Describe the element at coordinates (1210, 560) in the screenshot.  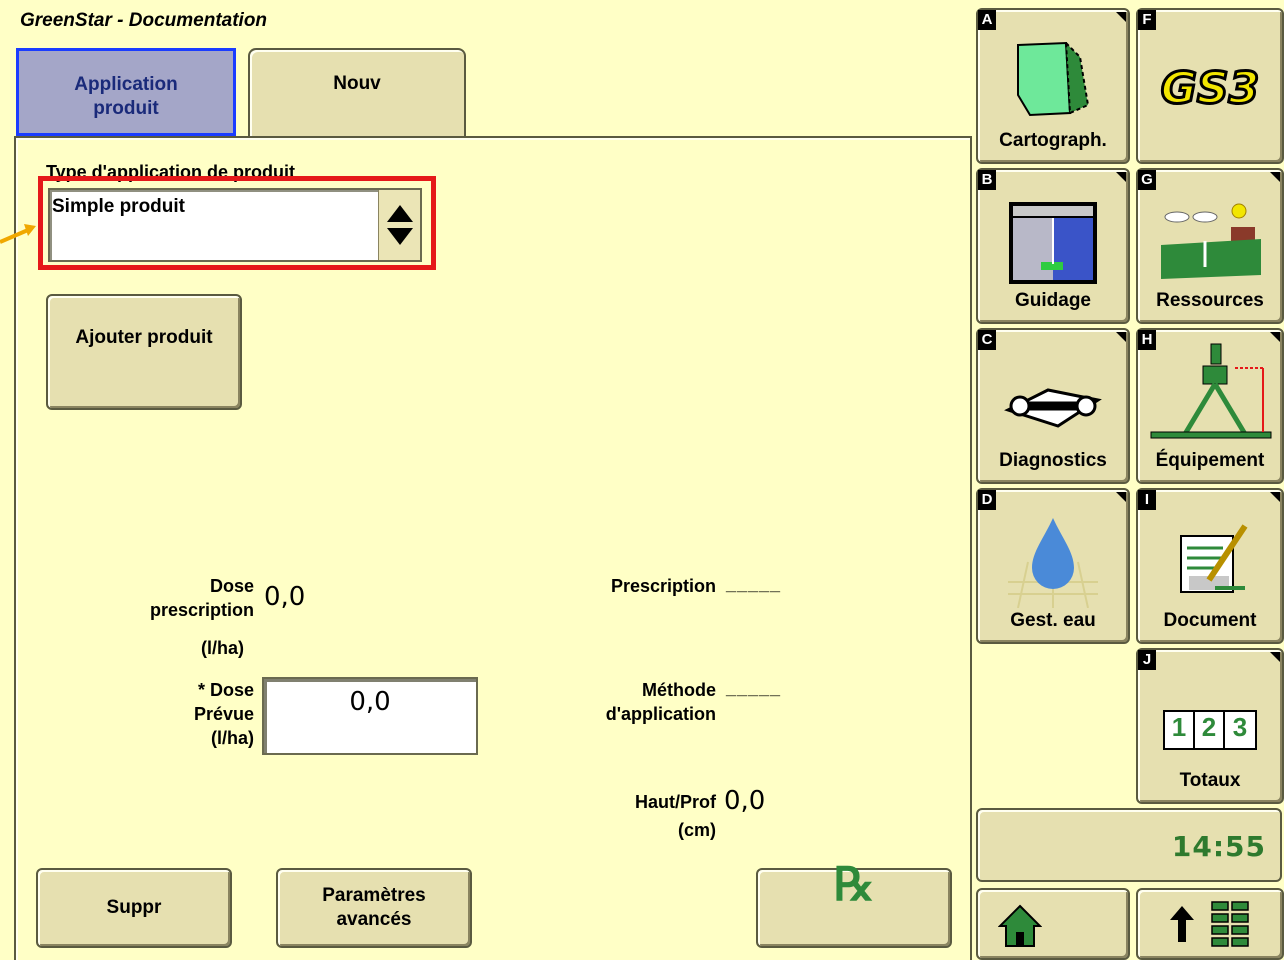
I see `document-pen-icon` at that location.